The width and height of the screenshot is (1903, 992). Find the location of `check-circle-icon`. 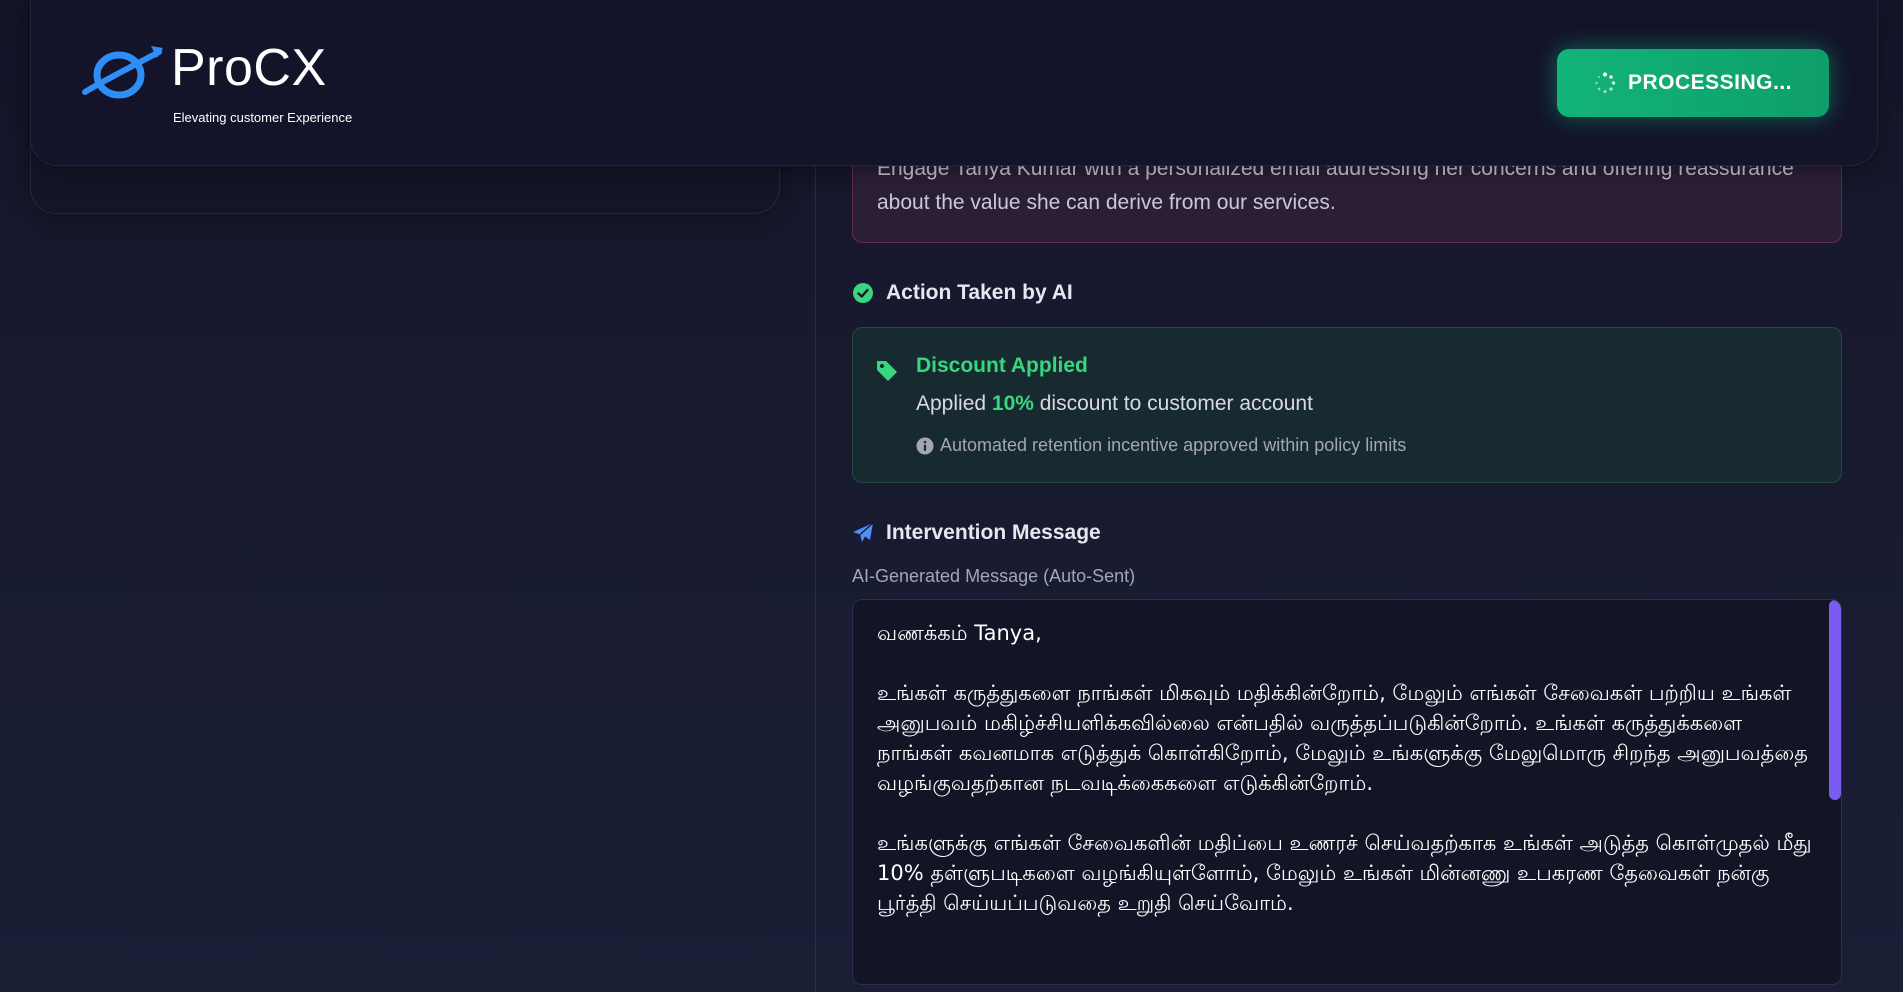

check-circle-icon is located at coordinates (863, 293).